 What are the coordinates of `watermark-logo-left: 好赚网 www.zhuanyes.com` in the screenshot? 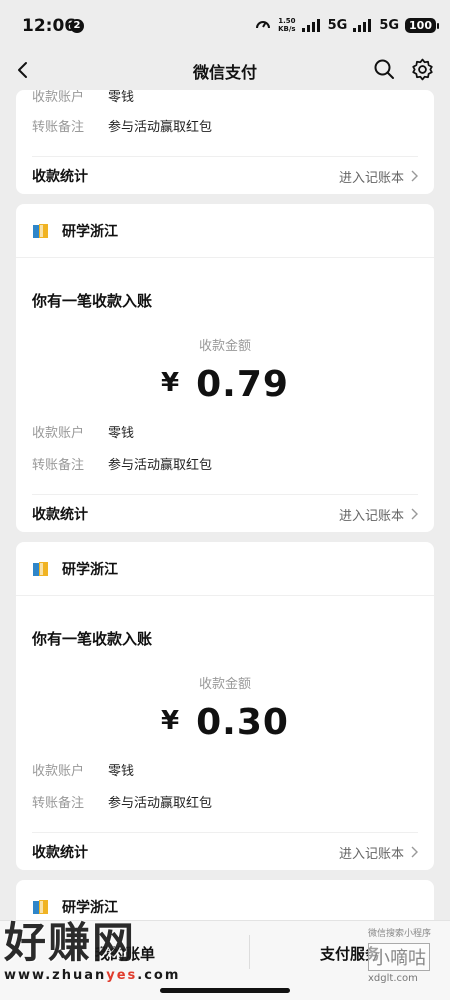 It's located at (104, 954).